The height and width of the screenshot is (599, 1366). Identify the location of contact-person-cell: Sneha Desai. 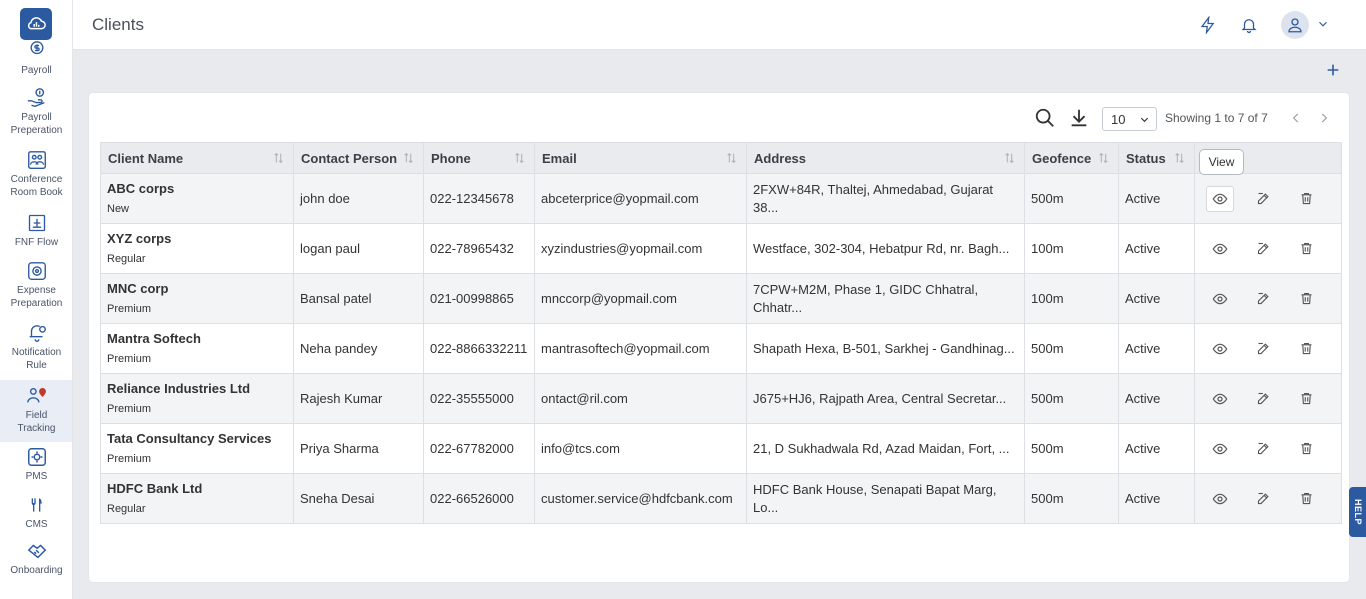
(358, 498).